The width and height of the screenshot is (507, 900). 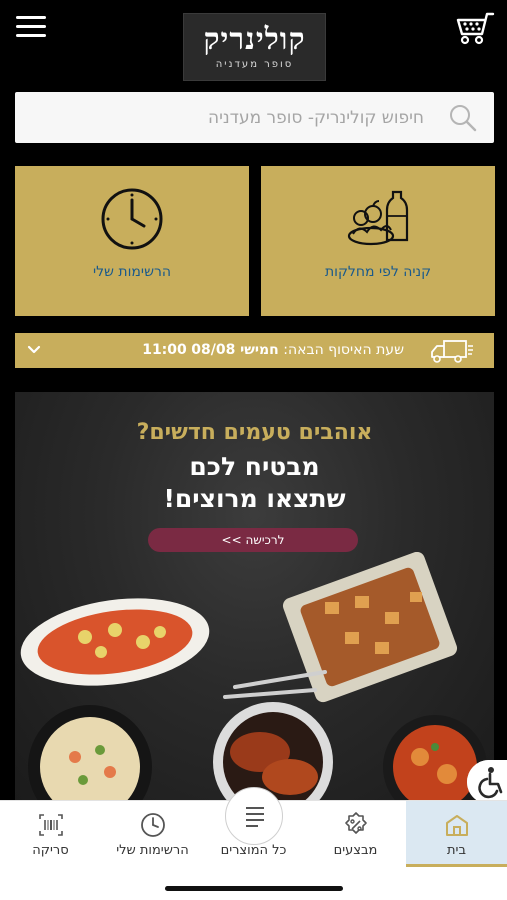 I want to click on app-header: קולינריק סופר מעדניה, so click(x=253, y=44).